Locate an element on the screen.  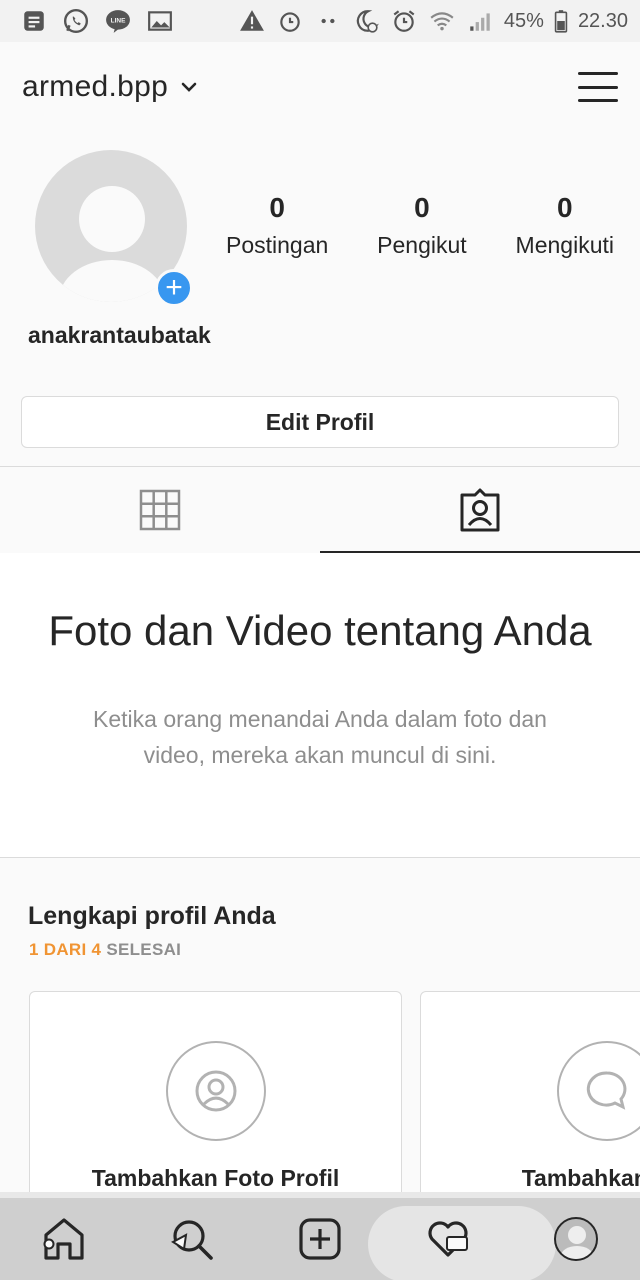
stat-label: Postingan is located at coordinates (277, 245).